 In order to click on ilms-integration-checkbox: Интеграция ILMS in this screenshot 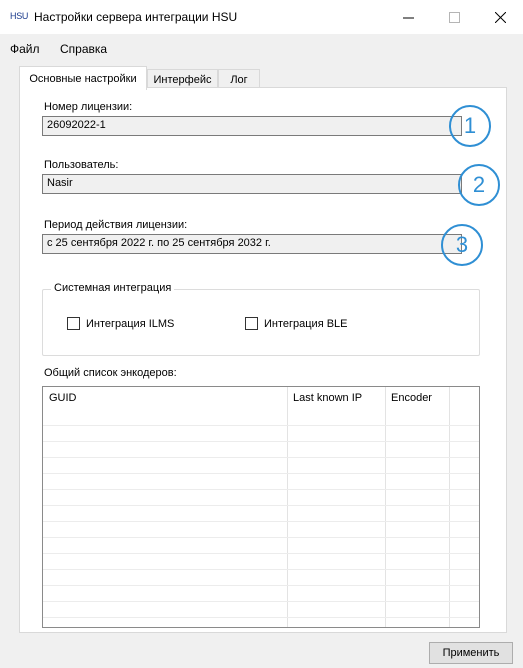, I will do `click(120, 323)`.